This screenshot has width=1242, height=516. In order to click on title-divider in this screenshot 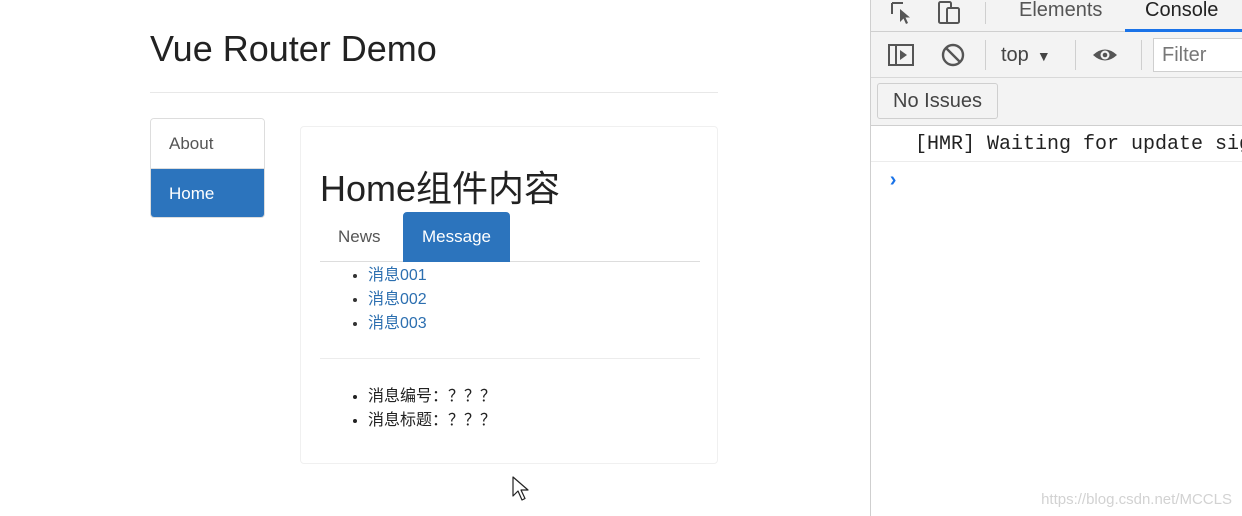, I will do `click(434, 92)`.